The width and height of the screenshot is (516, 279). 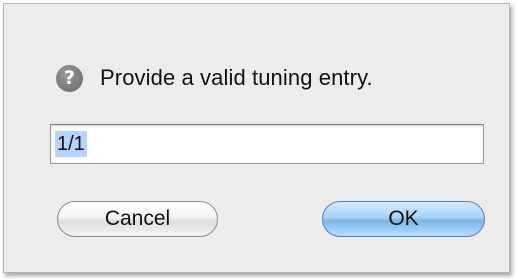 What do you see at coordinates (236, 77) in the screenshot?
I see `dialog-message: Provide a valid tuning entry.` at bounding box center [236, 77].